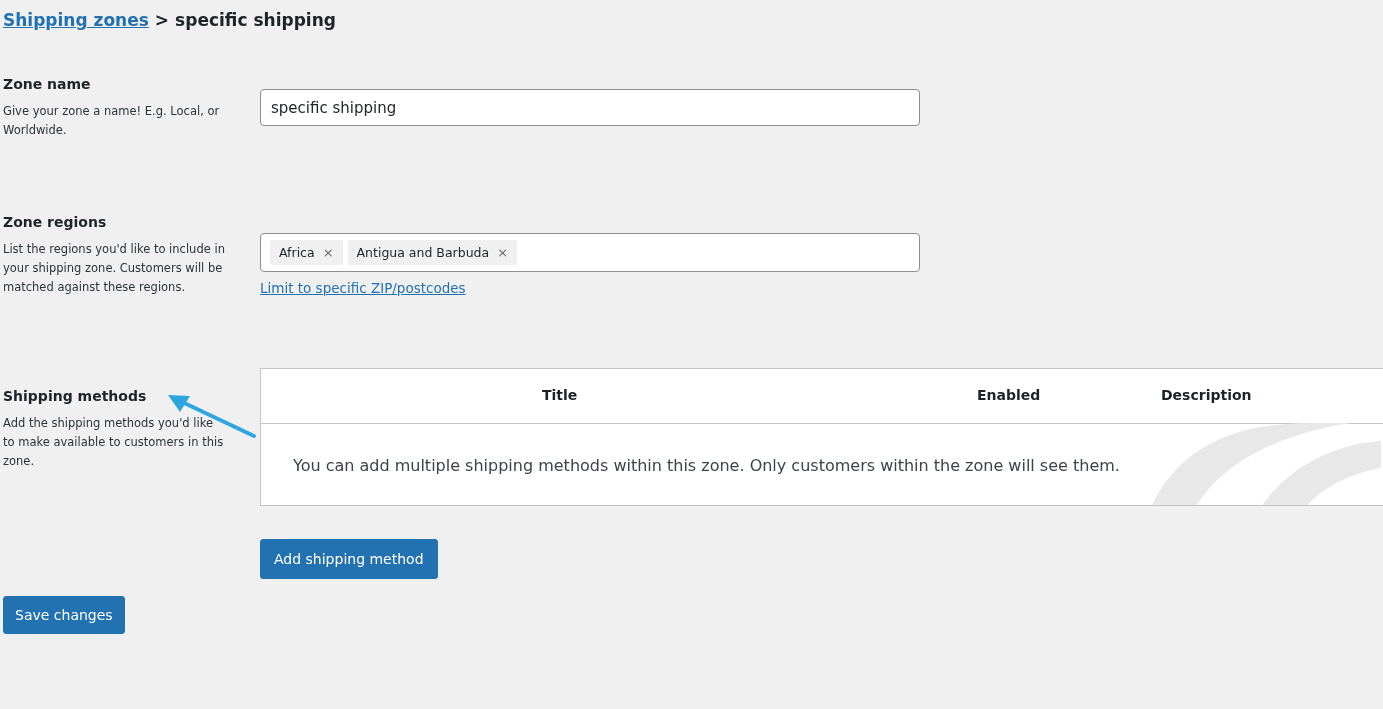 This screenshot has width=1383, height=709. I want to click on empty-message: You can add multiple shipping methods within this zone. Only customers within the zone will see them., so click(706, 465).